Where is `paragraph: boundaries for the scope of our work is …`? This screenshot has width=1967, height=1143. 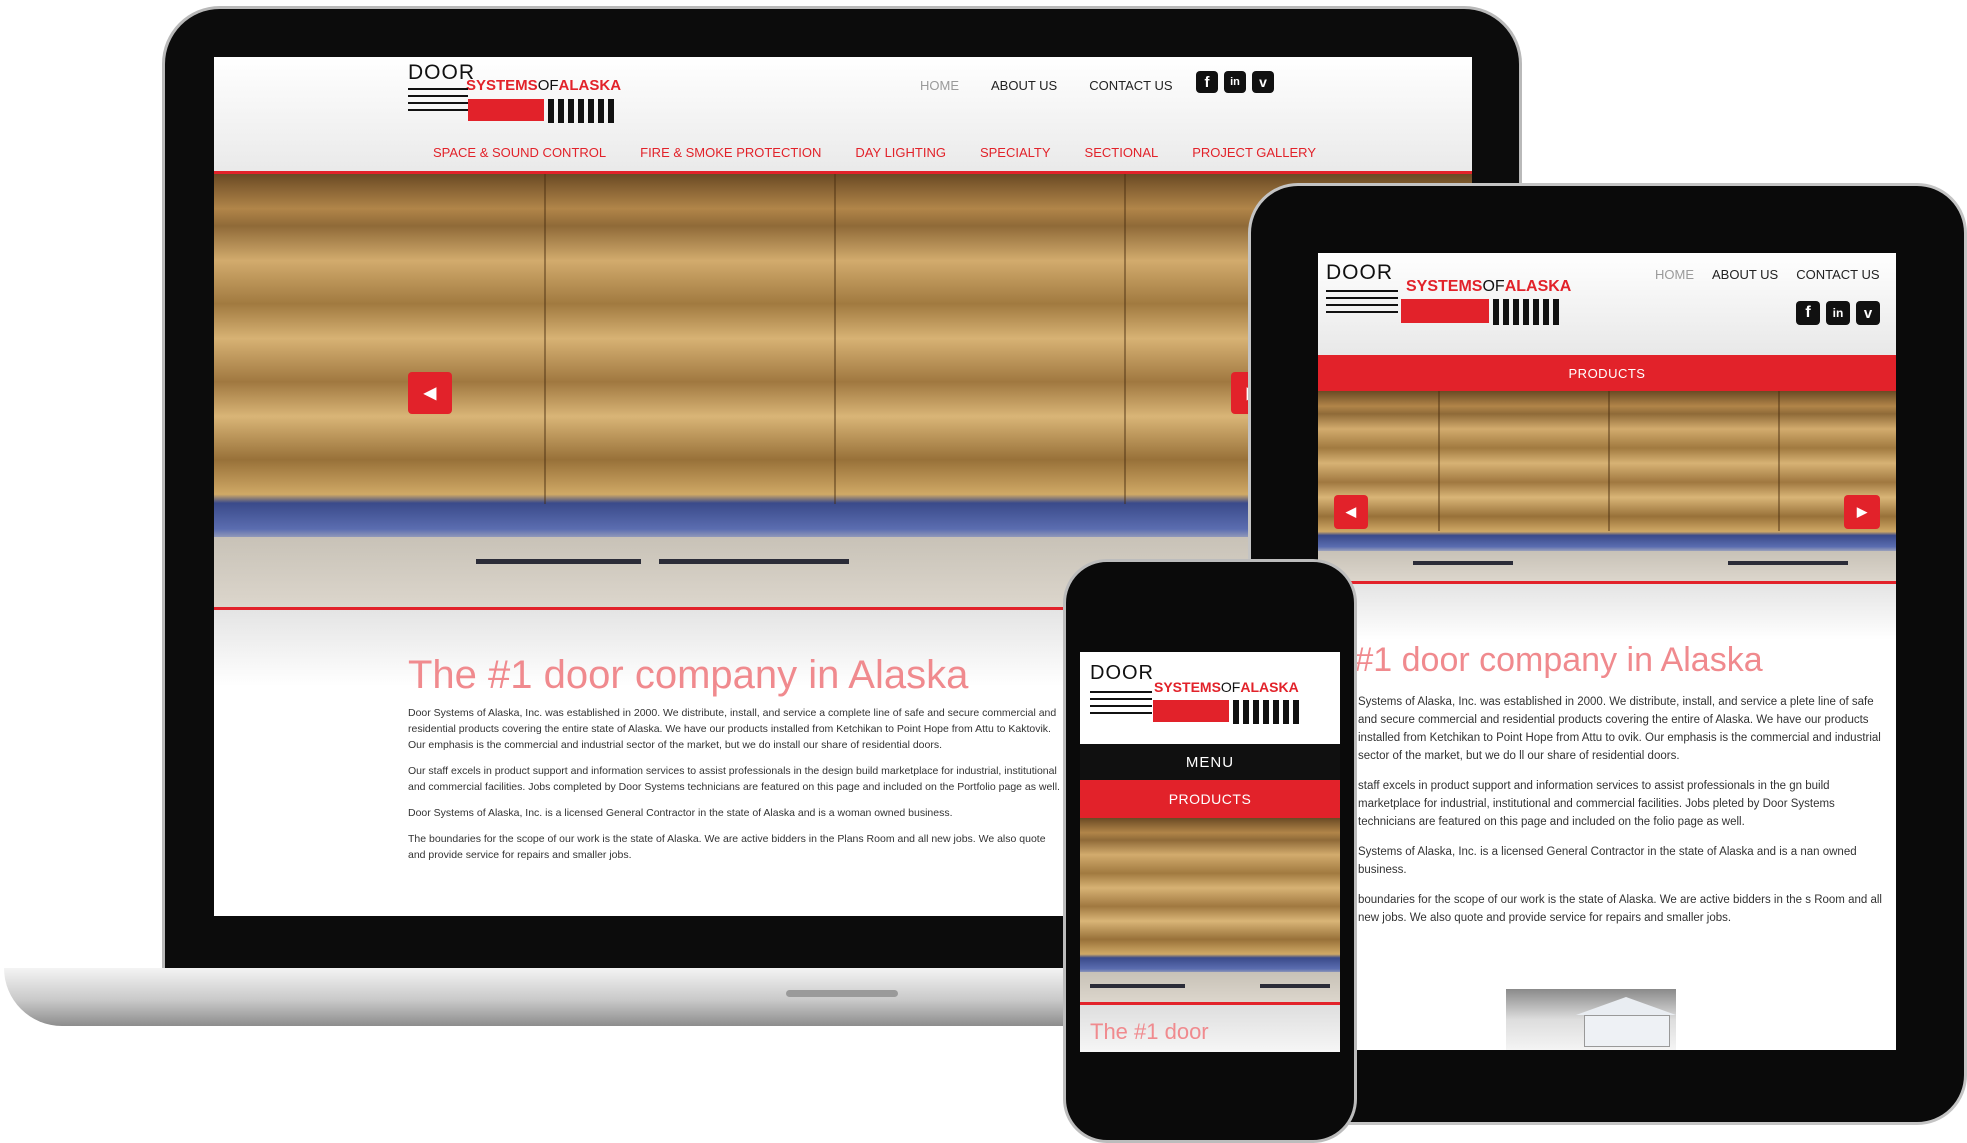
paragraph: boundaries for the scope of our work is … is located at coordinates (1620, 909).